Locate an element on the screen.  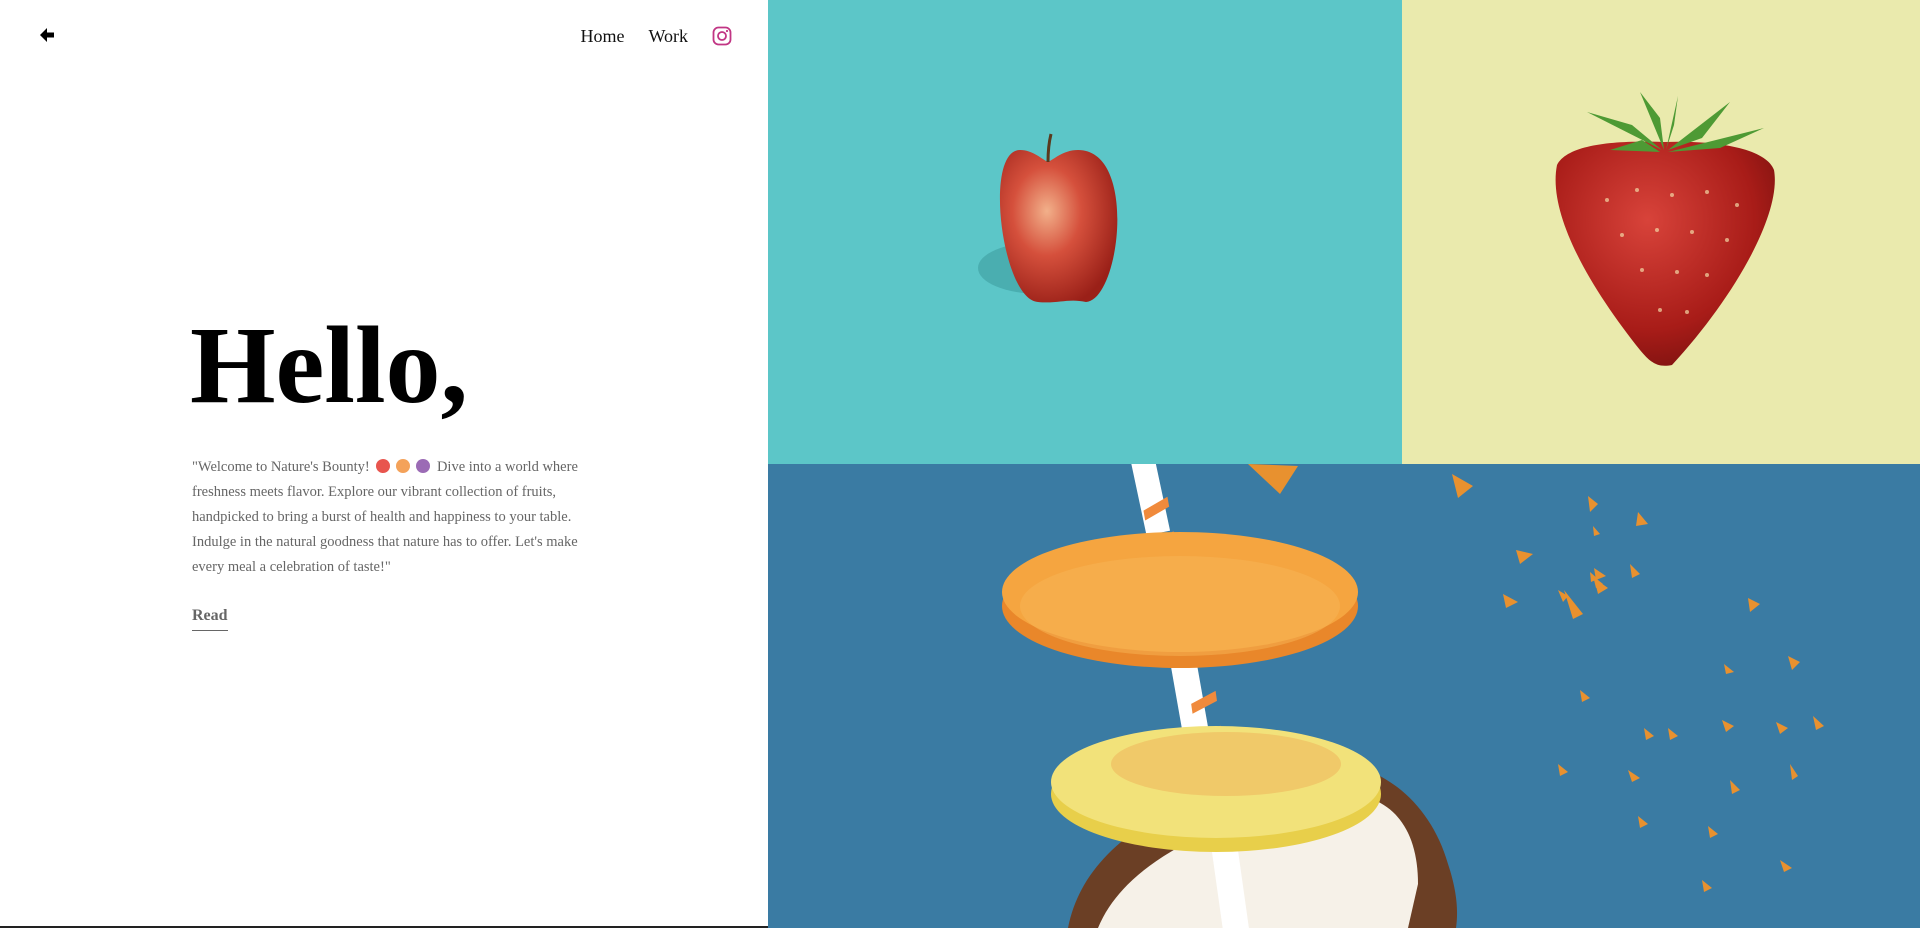
nav-link-work: Work is located at coordinates (668, 36).